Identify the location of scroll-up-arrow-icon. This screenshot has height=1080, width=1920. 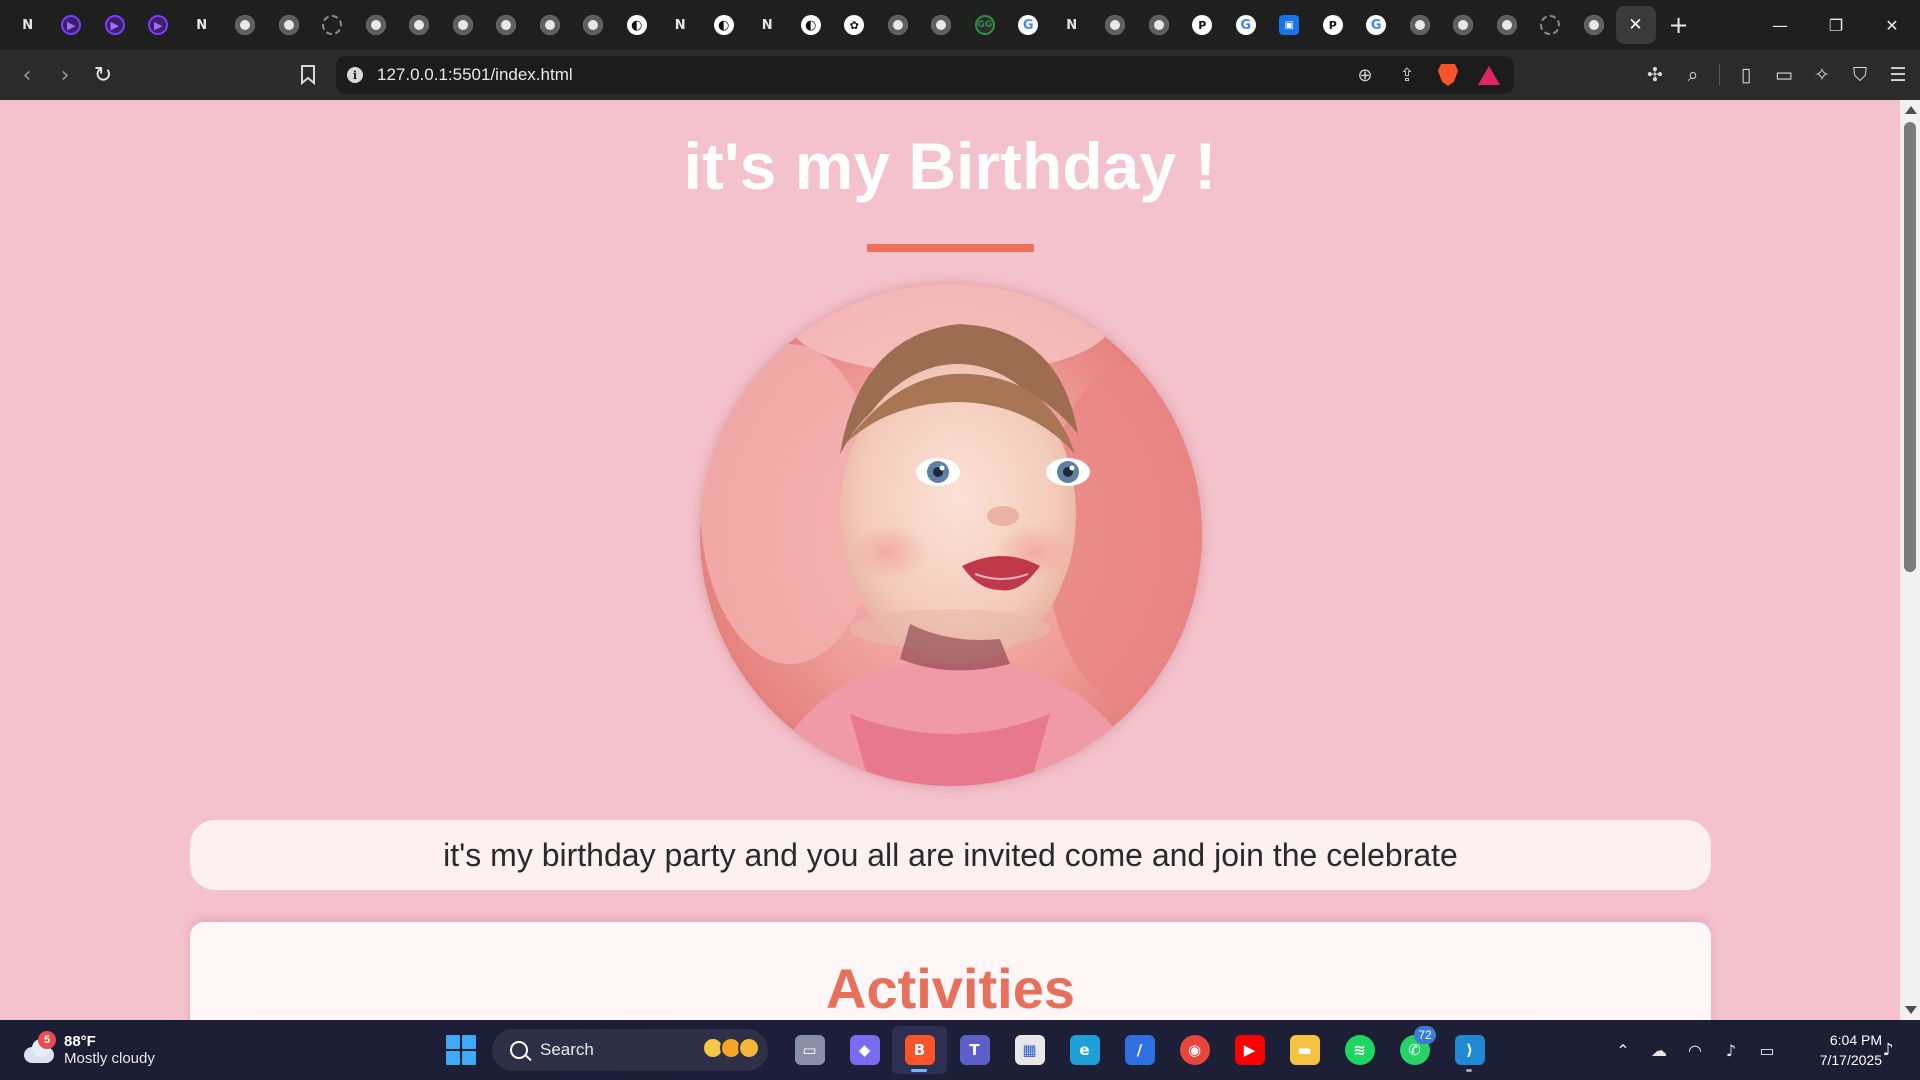
(1911, 110).